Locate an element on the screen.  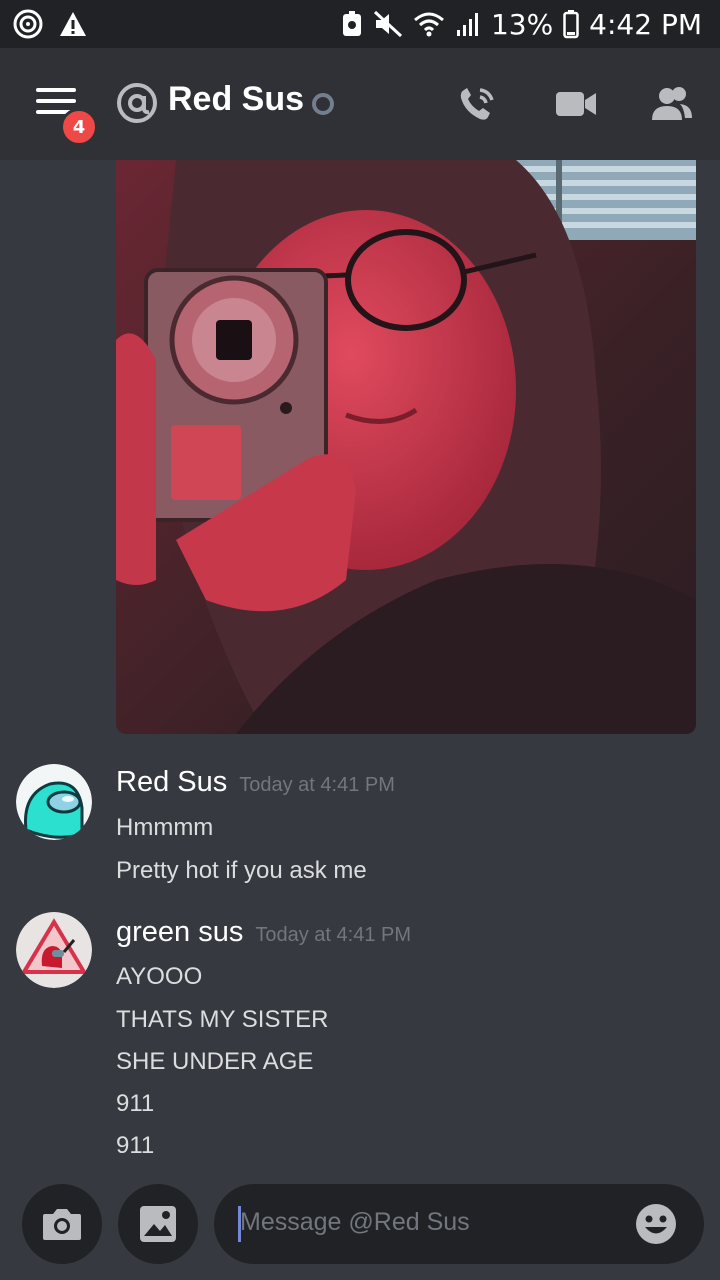
message-placeholder: Message @Red Sus is located at coordinates (355, 1222).